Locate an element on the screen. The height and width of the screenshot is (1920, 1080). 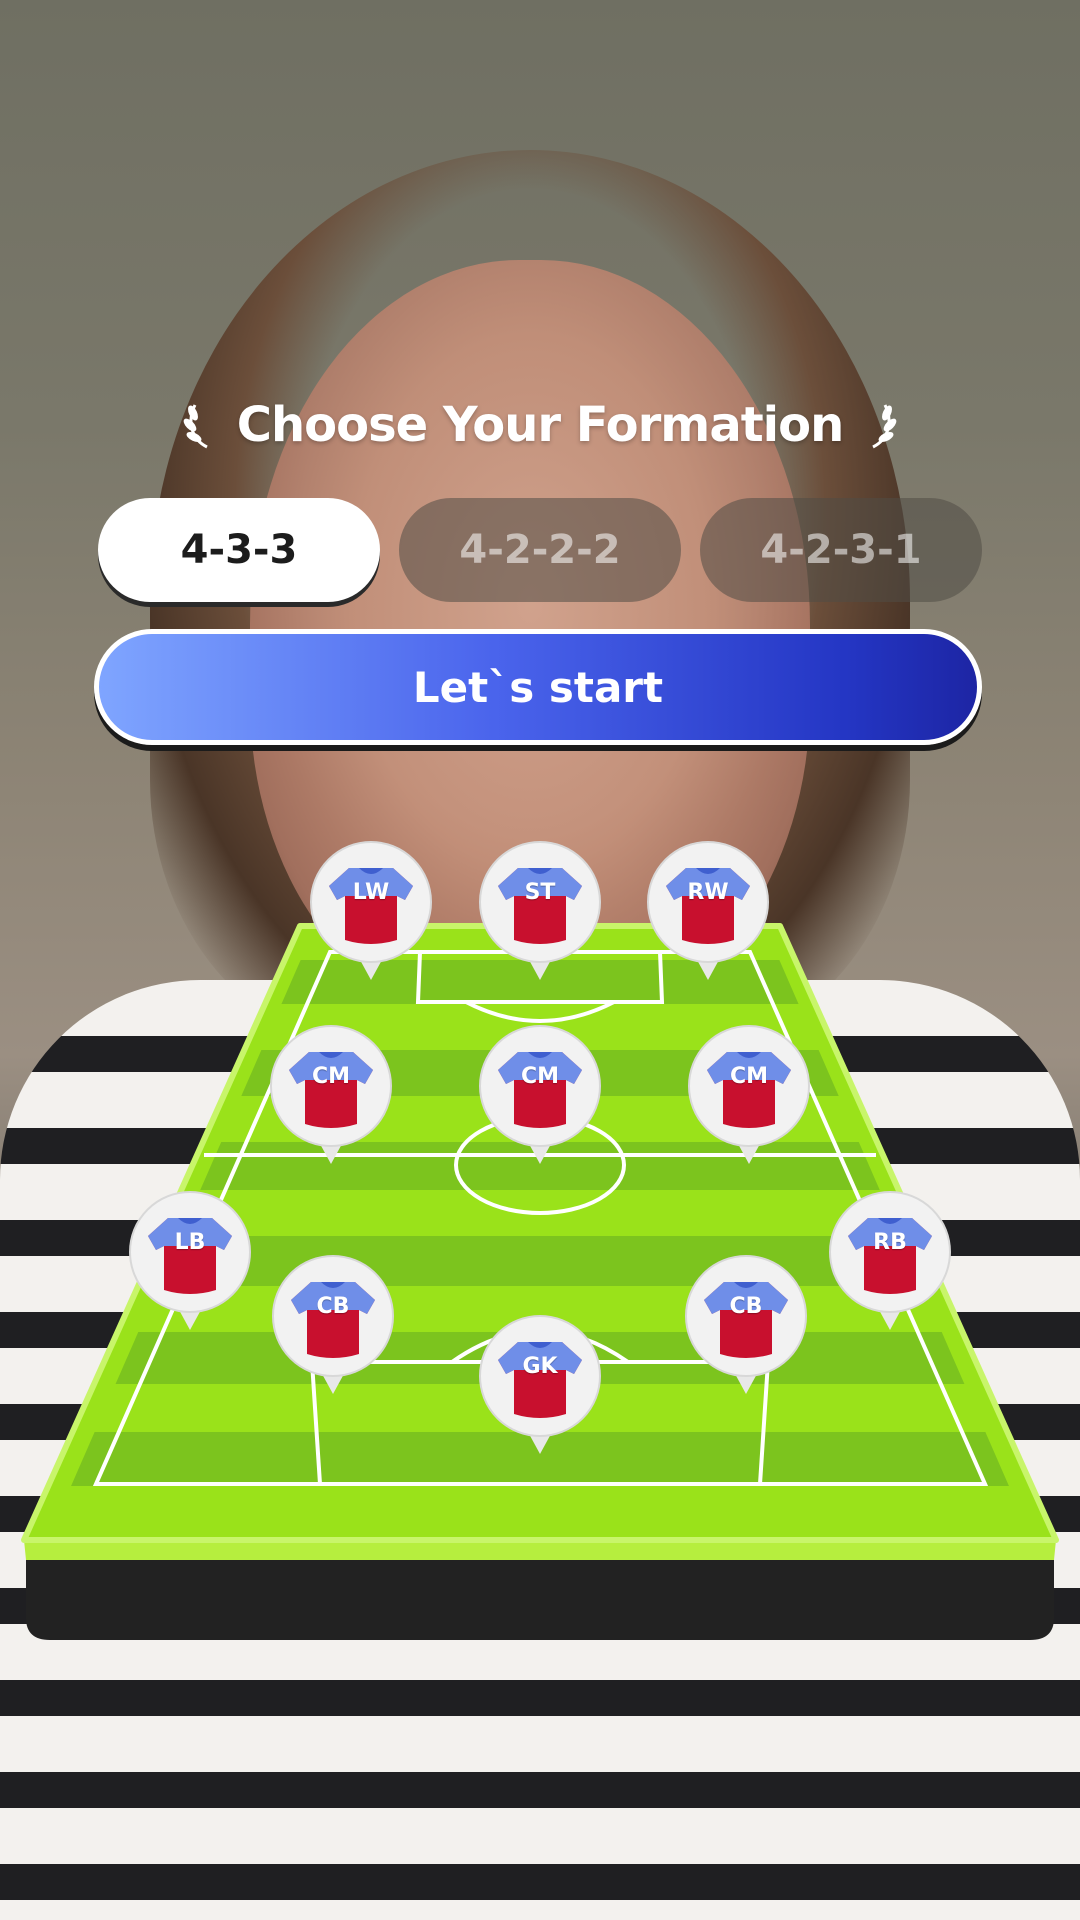
player-marker-st: ST is located at coordinates (540, 914).